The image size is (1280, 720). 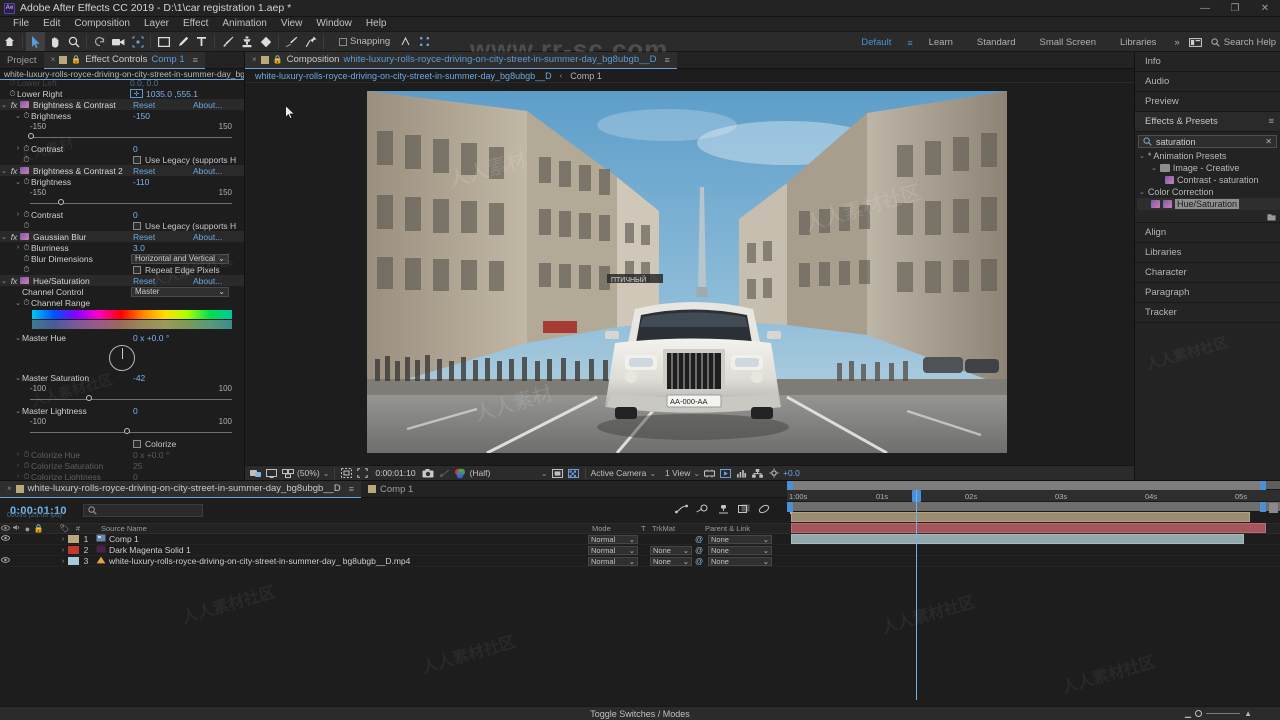 I want to click on close-icon: ×, so click(x=254, y=59).